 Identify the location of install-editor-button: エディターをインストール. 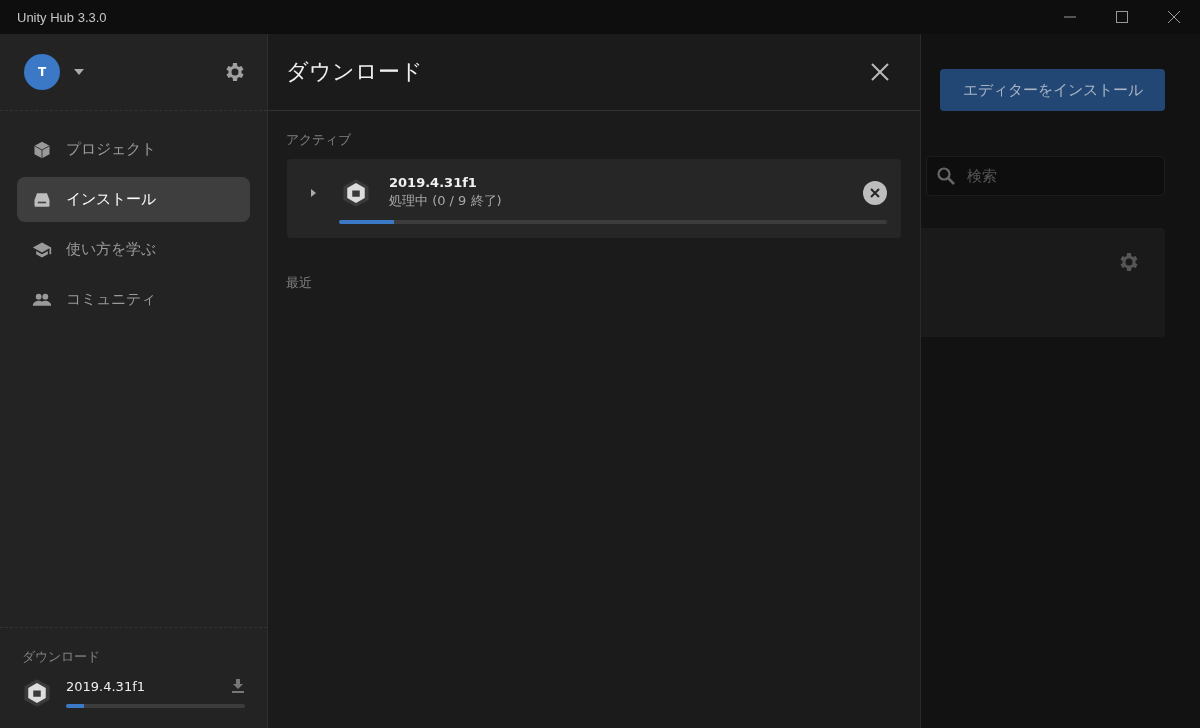
(1052, 90).